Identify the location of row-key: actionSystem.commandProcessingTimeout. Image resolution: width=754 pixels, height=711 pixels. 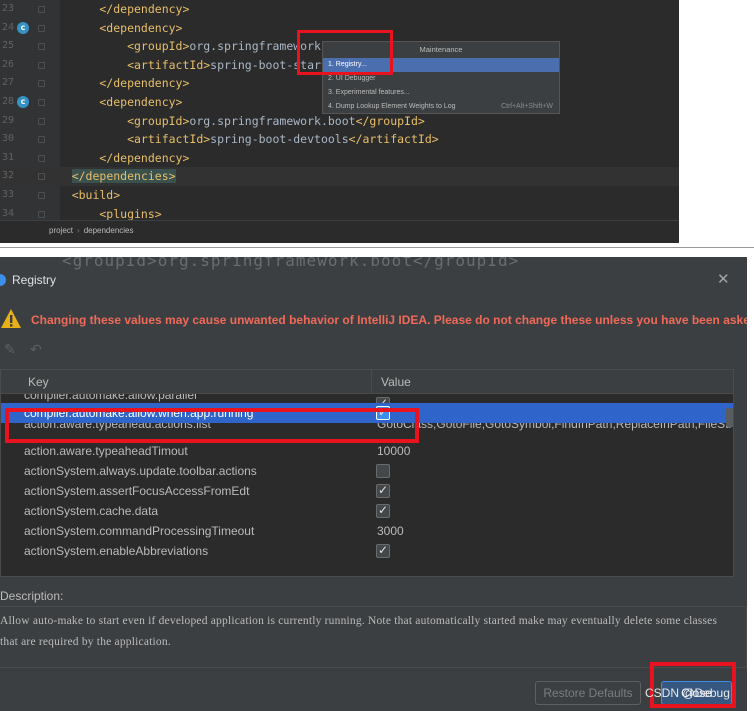
(139, 531).